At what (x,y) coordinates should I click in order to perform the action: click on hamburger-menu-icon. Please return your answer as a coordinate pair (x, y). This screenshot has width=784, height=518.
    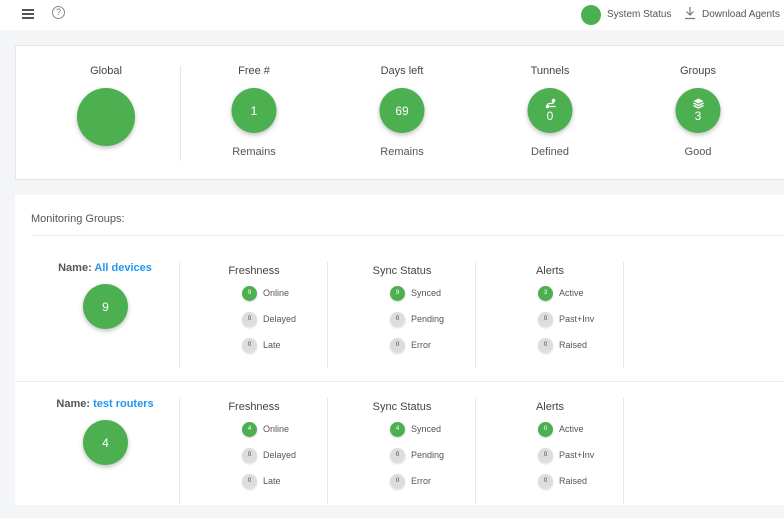
    Looking at the image, I should click on (28, 14).